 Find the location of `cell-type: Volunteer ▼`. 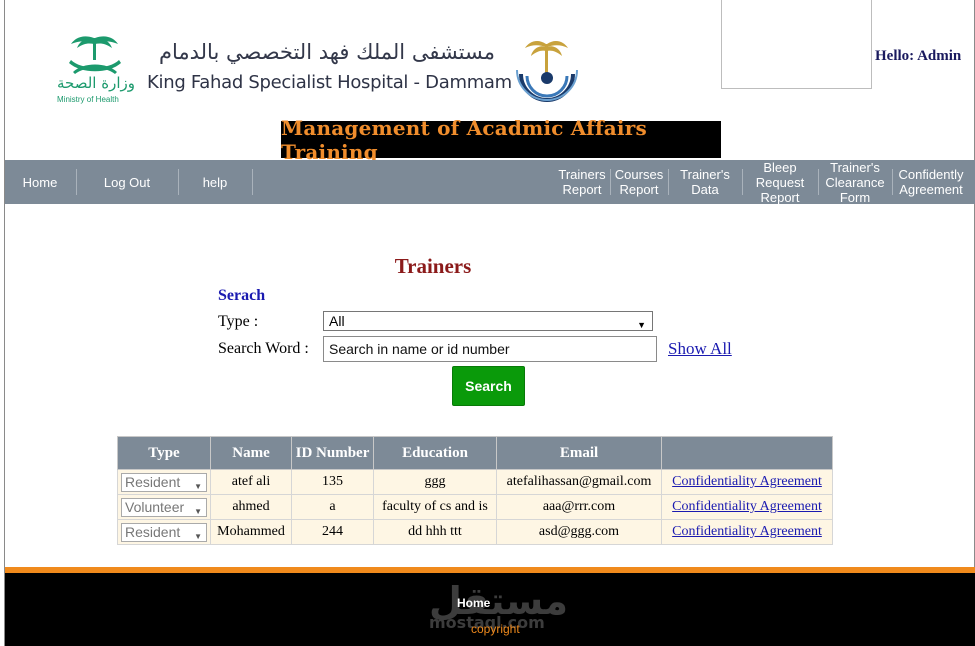

cell-type: Volunteer ▼ is located at coordinates (164, 507).